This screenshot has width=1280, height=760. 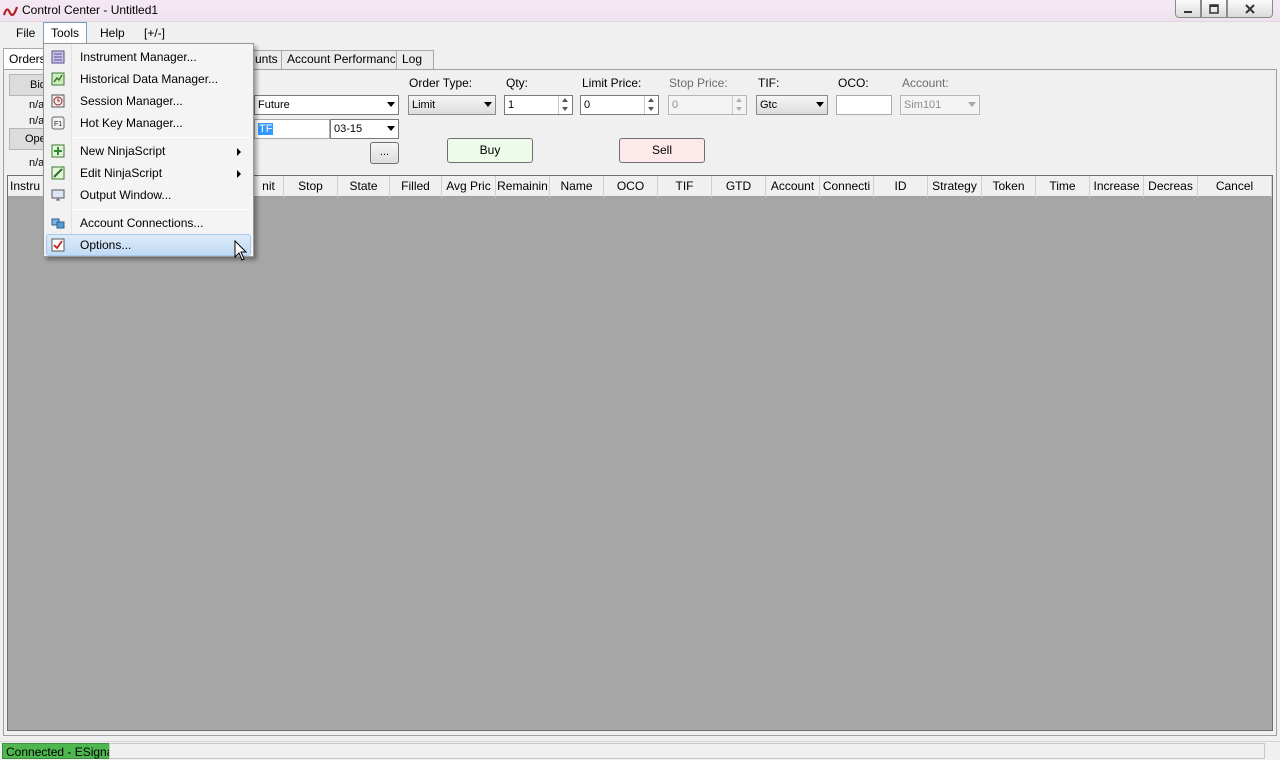 What do you see at coordinates (739, 186) in the screenshot?
I see `column-header: GTD` at bounding box center [739, 186].